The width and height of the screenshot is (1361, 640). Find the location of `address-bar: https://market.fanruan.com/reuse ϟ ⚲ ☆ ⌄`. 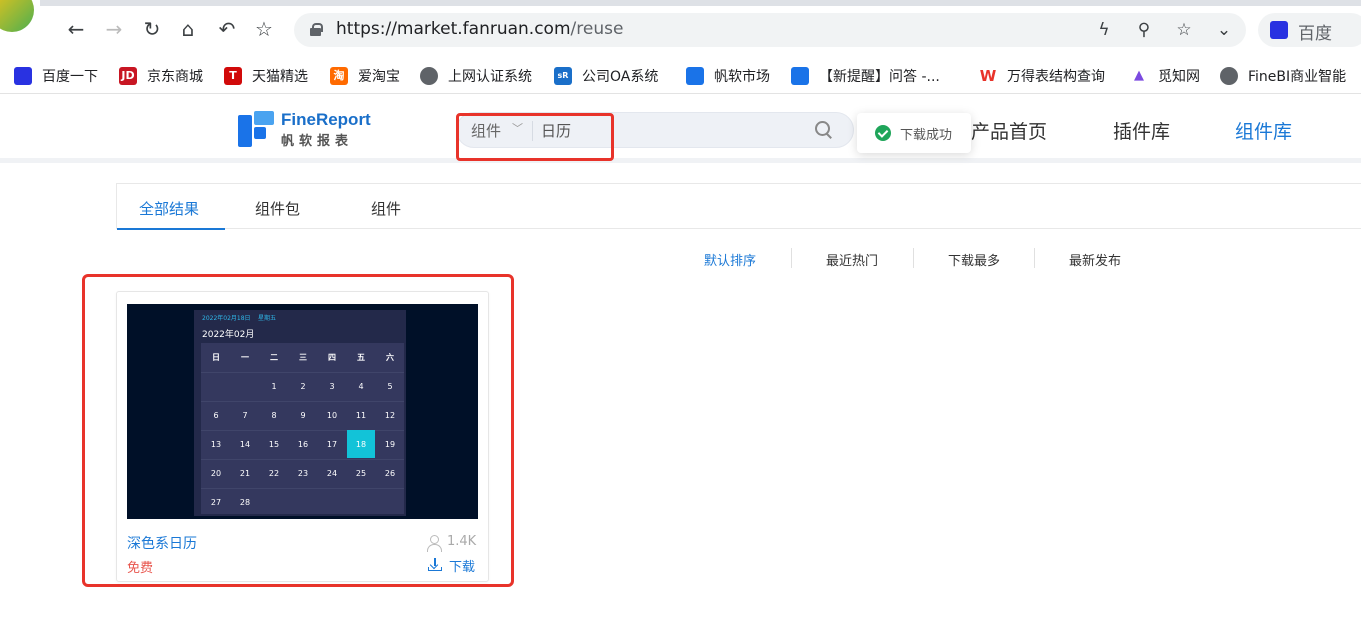

address-bar: https://market.fanruan.com/reuse ϟ ⚲ ☆ ⌄ is located at coordinates (770, 30).